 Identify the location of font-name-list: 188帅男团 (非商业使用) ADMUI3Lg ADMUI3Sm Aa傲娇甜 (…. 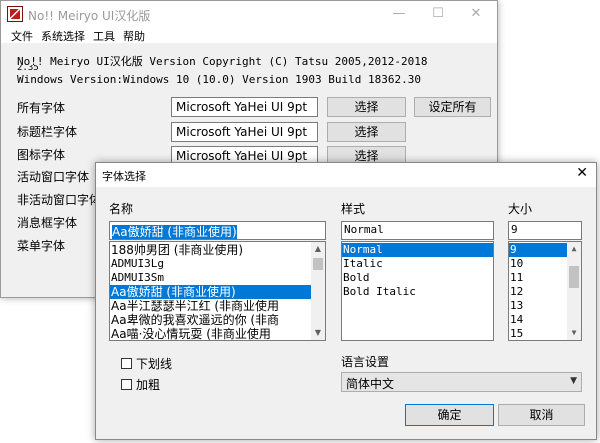
(217, 291).